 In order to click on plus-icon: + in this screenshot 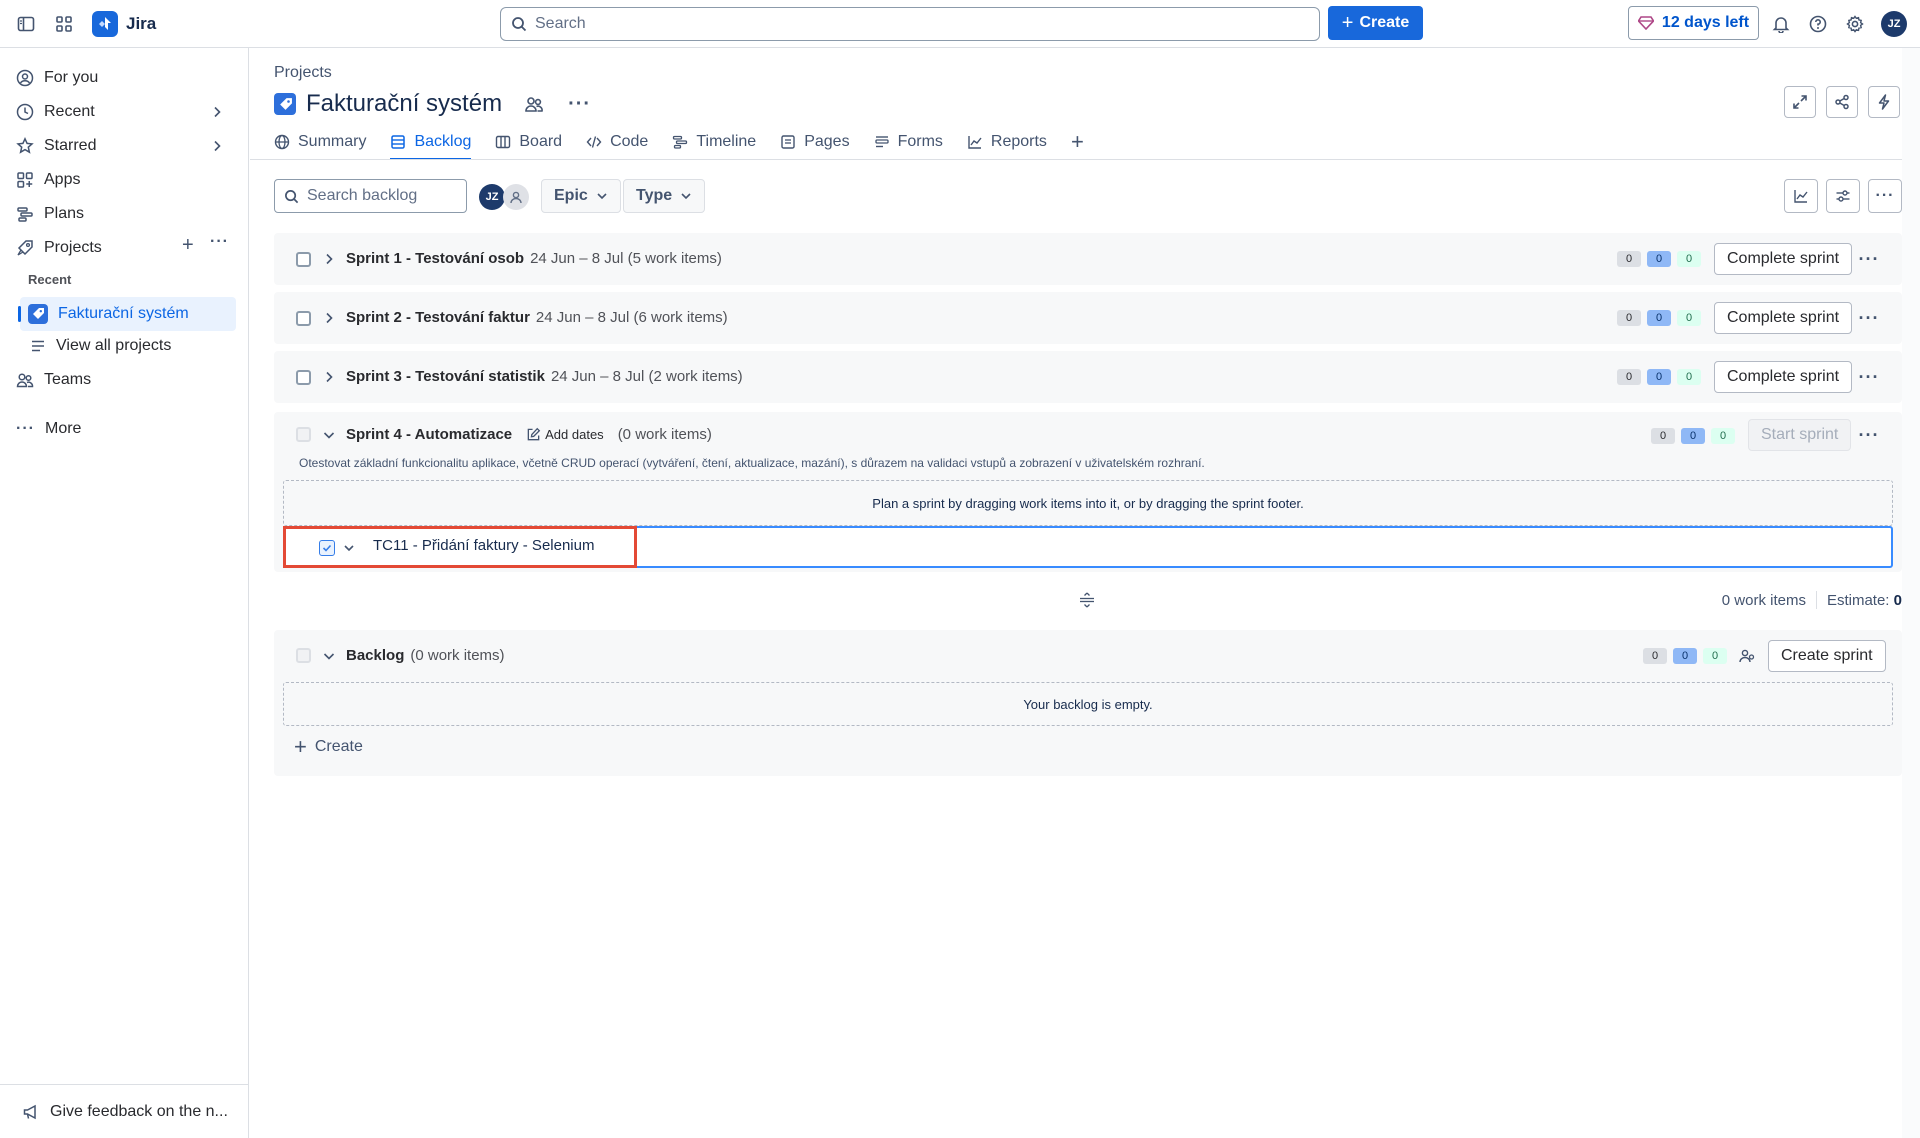, I will do `click(300, 746)`.